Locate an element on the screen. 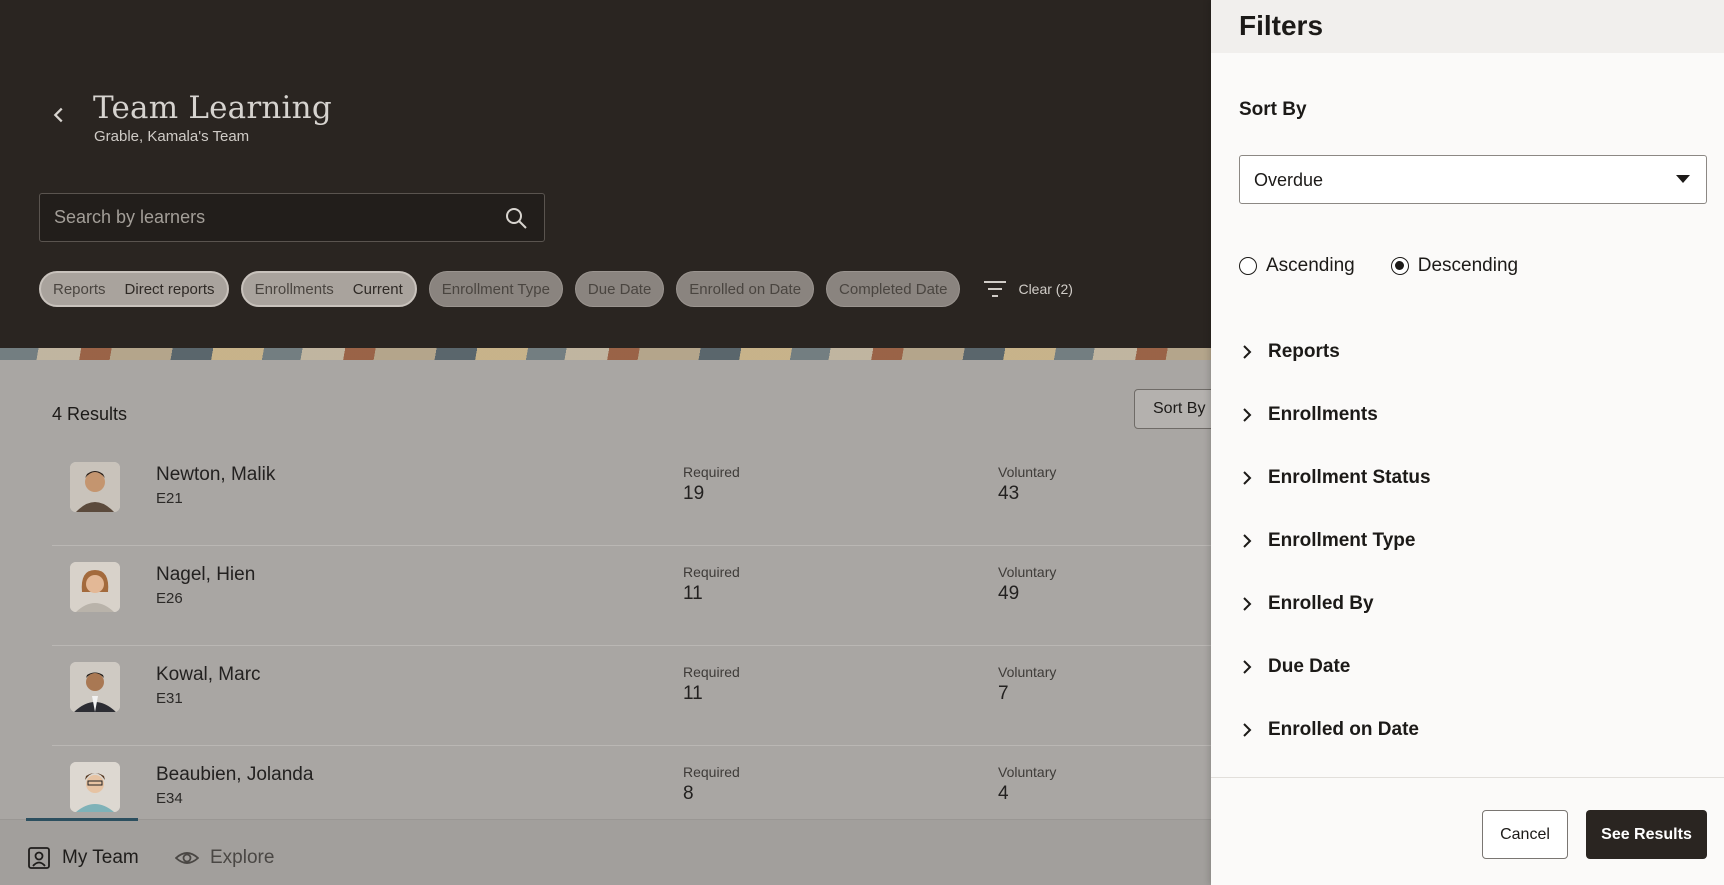 This screenshot has height=885, width=1724. chip-label: Enrolled on Date is located at coordinates (745, 289).